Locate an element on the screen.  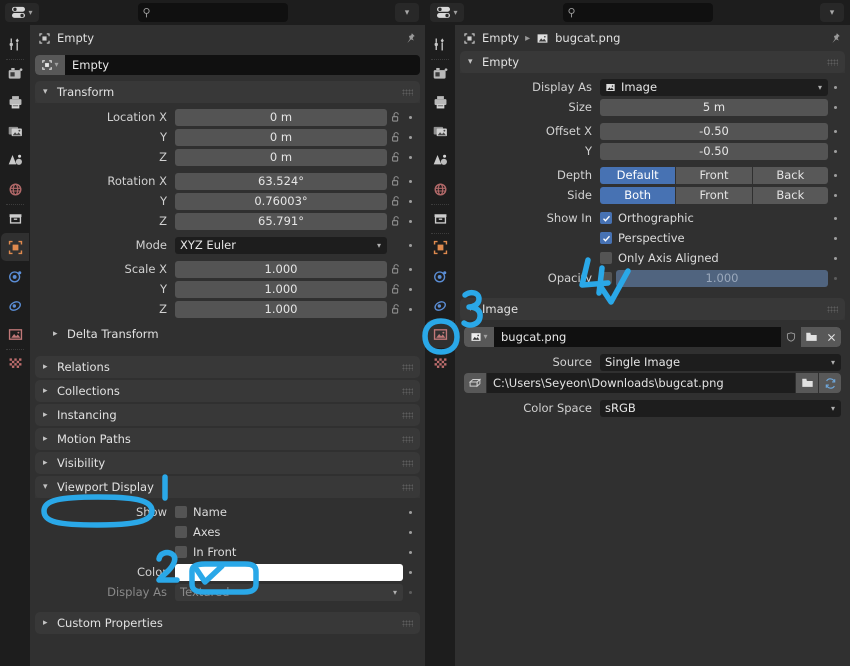
image-source-dropdown: Single Image ▾ is located at coordinates (720, 362).